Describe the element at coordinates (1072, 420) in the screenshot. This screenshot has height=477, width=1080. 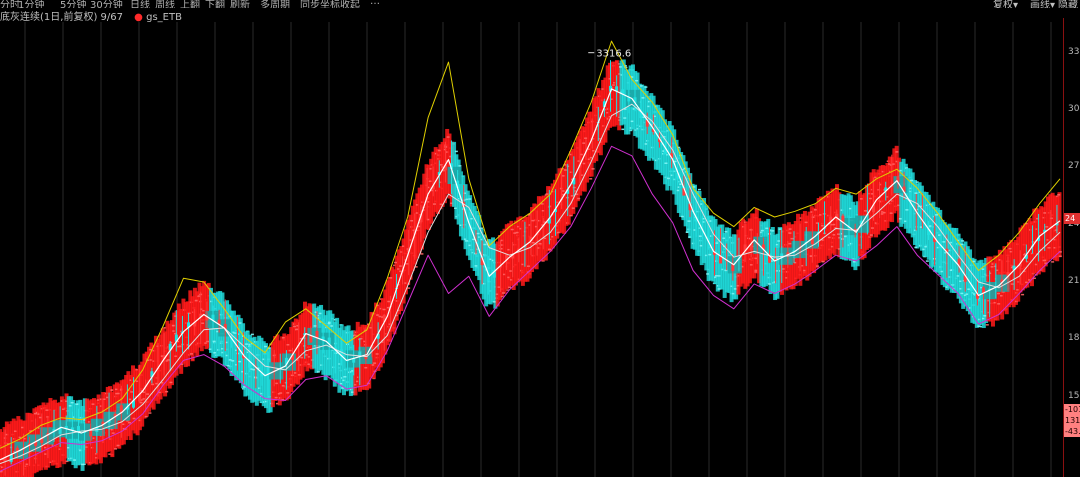
I see `indicator-value-badge: 1314` at that location.